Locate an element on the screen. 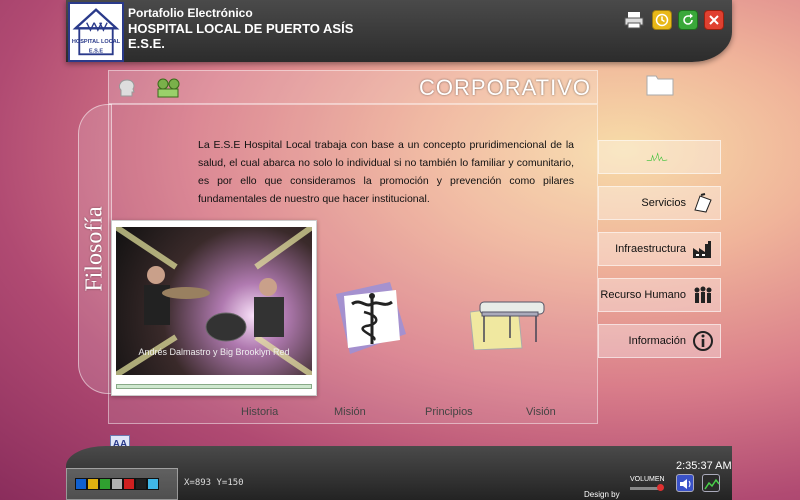  color-palette is located at coordinates (122, 484).